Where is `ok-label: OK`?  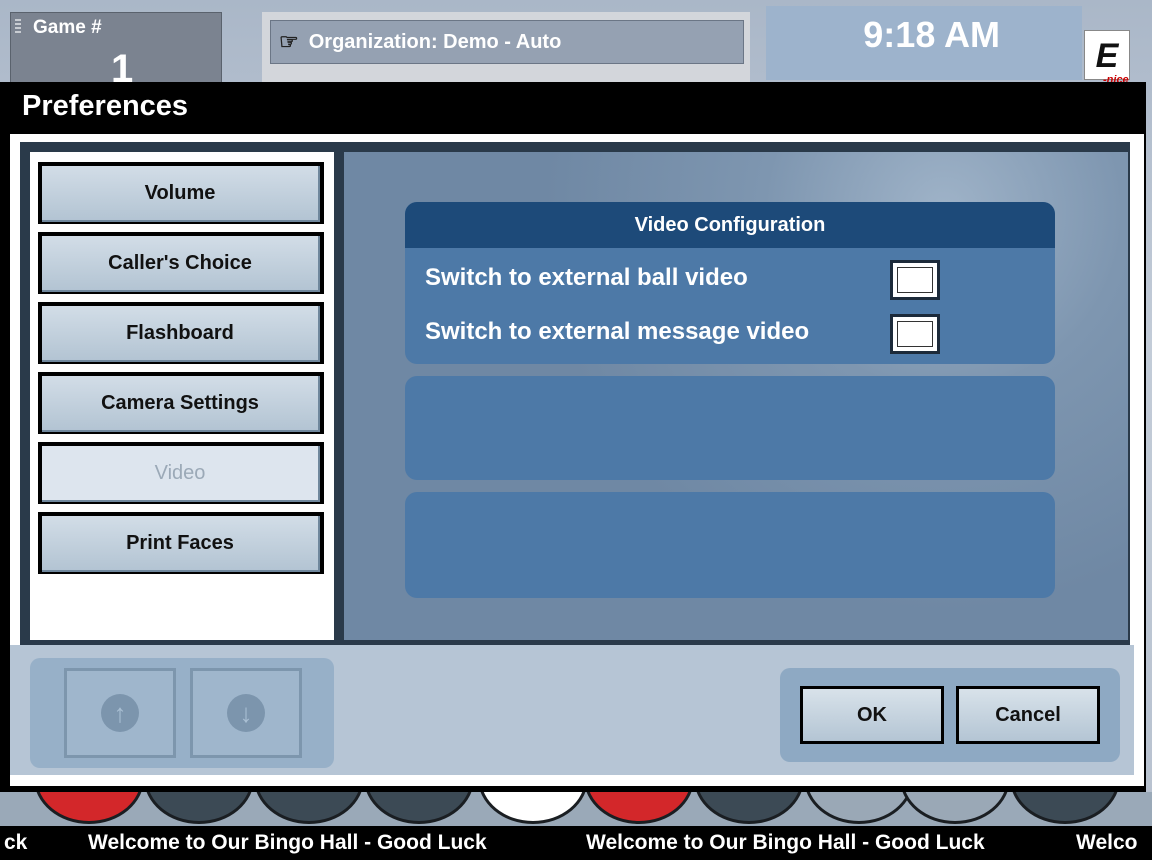
ok-label: OK is located at coordinates (872, 715).